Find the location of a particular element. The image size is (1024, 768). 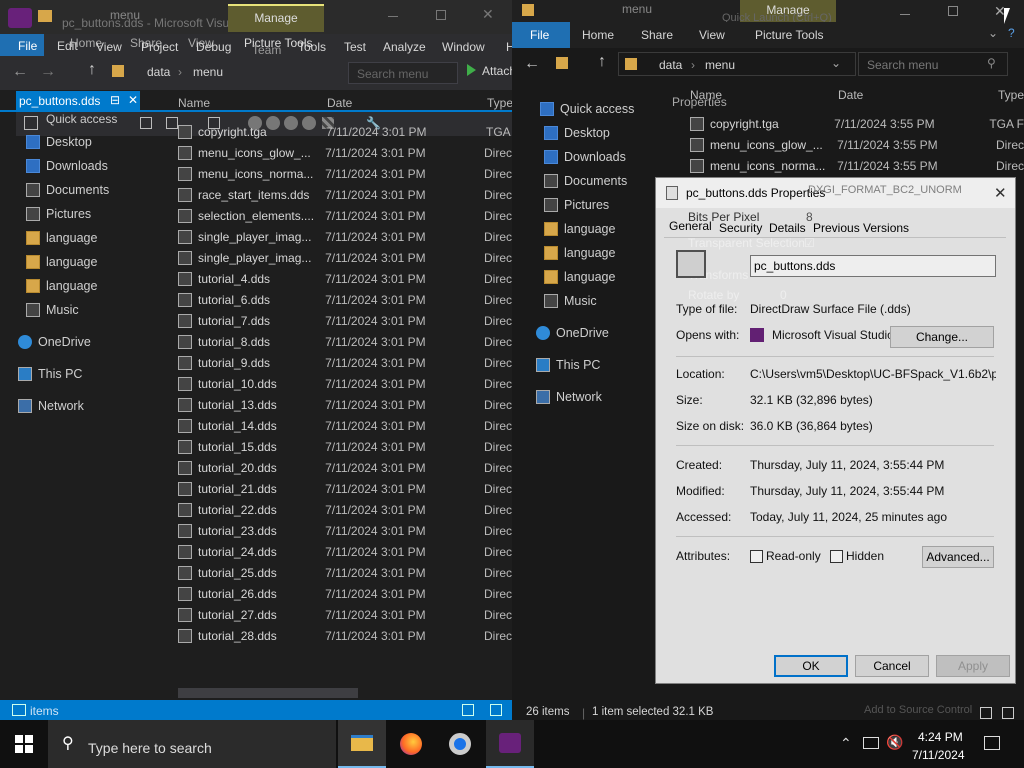

menu-team: Team is located at coordinates (266, 50).